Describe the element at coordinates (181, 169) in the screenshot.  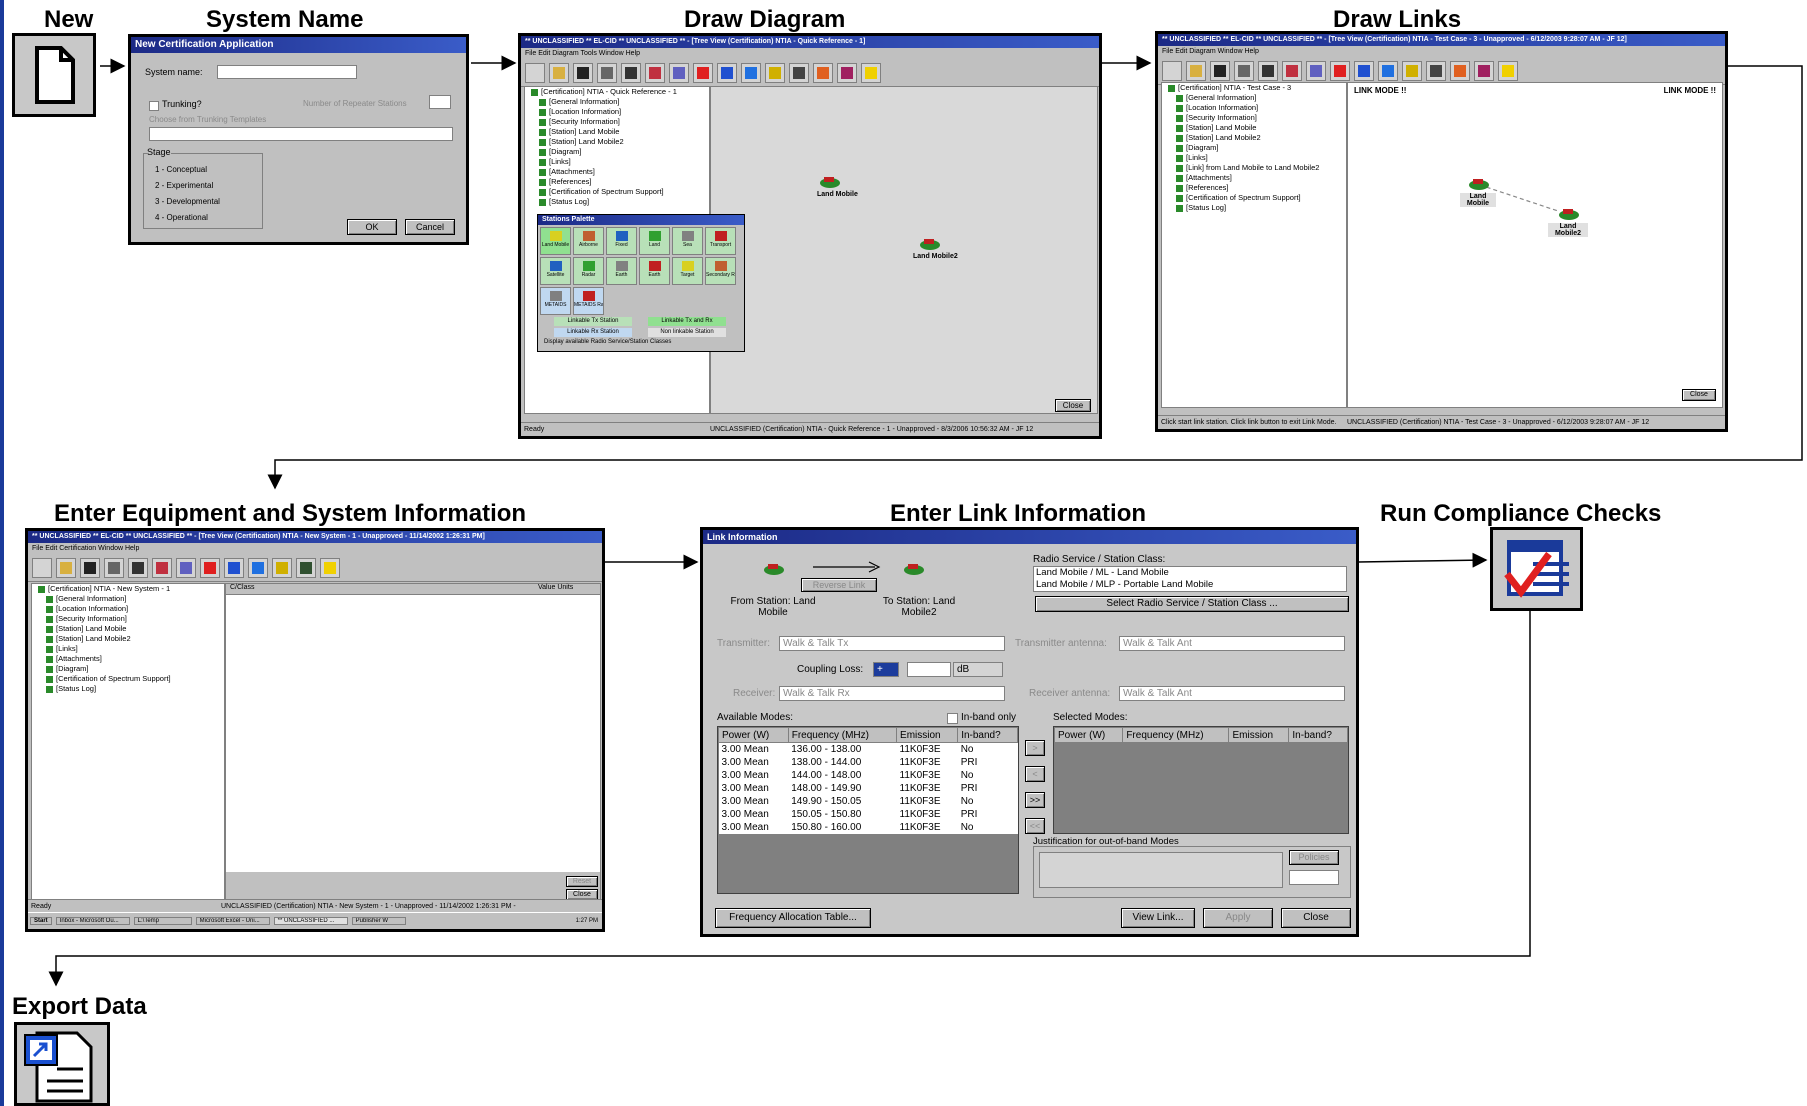
I see `stage-option-1: 1 - Conceptual` at that location.